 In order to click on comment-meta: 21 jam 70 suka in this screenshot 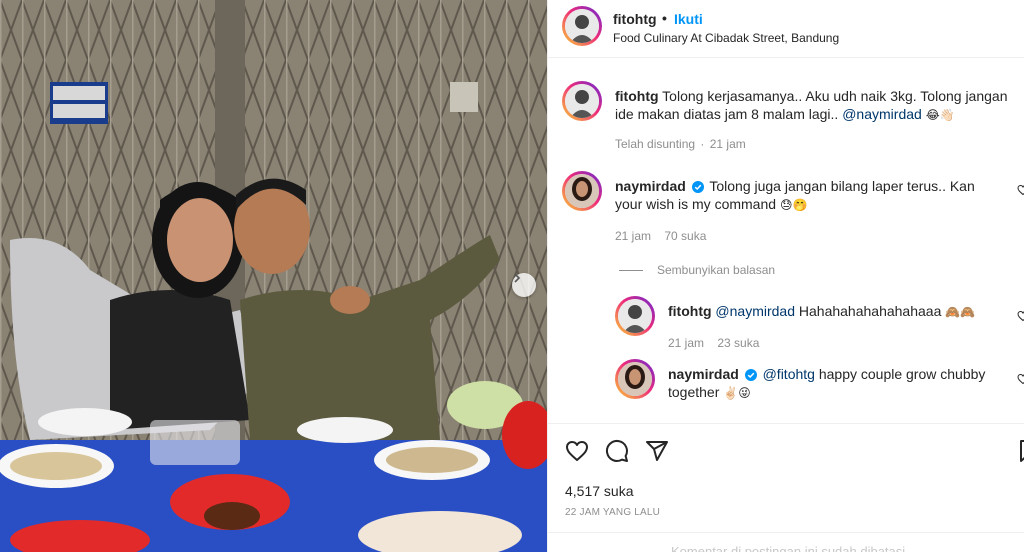, I will do `click(665, 236)`.